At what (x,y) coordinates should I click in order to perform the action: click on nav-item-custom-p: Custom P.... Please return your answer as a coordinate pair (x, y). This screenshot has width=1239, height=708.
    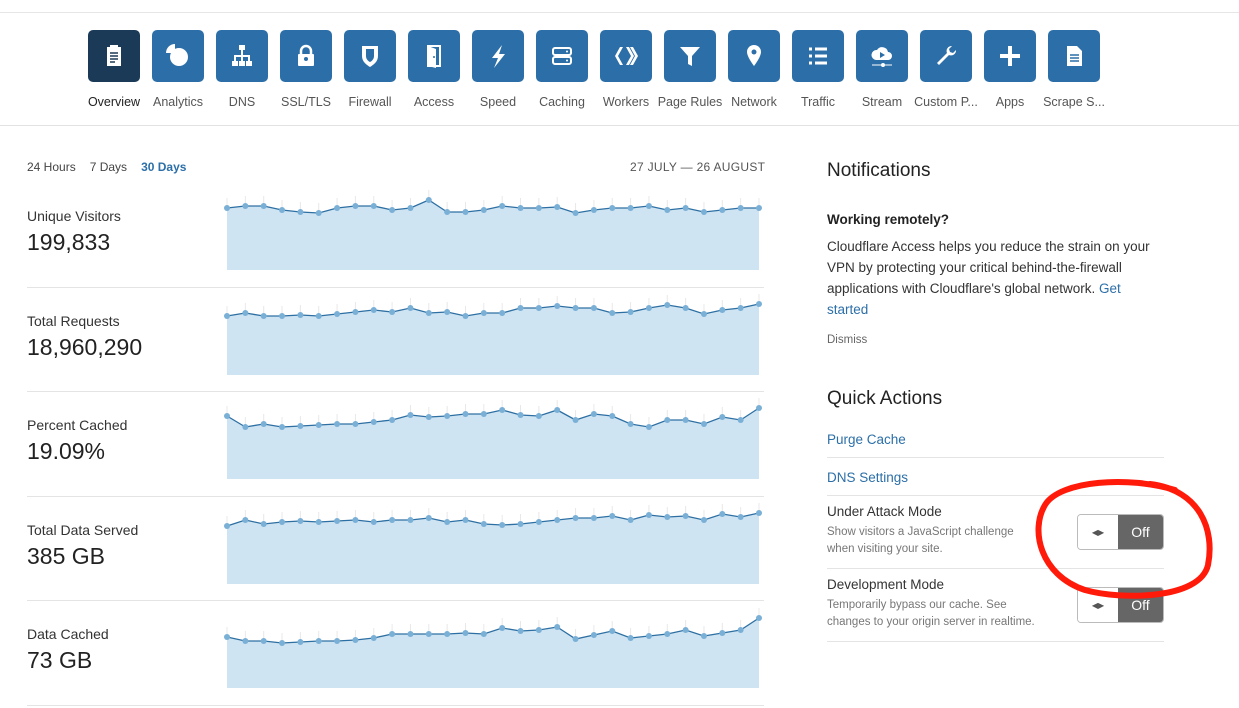
    Looking at the image, I should click on (946, 69).